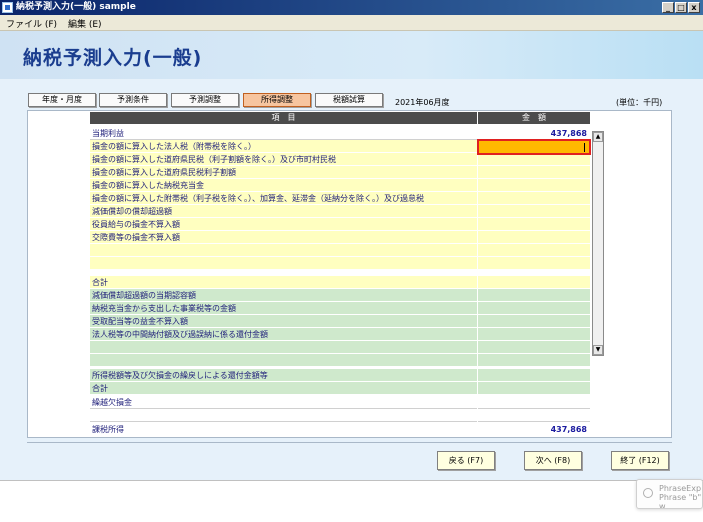 This screenshot has height=522, width=703. Describe the element at coordinates (534, 118) in the screenshot. I see `column-header-amount: 金 額` at that location.